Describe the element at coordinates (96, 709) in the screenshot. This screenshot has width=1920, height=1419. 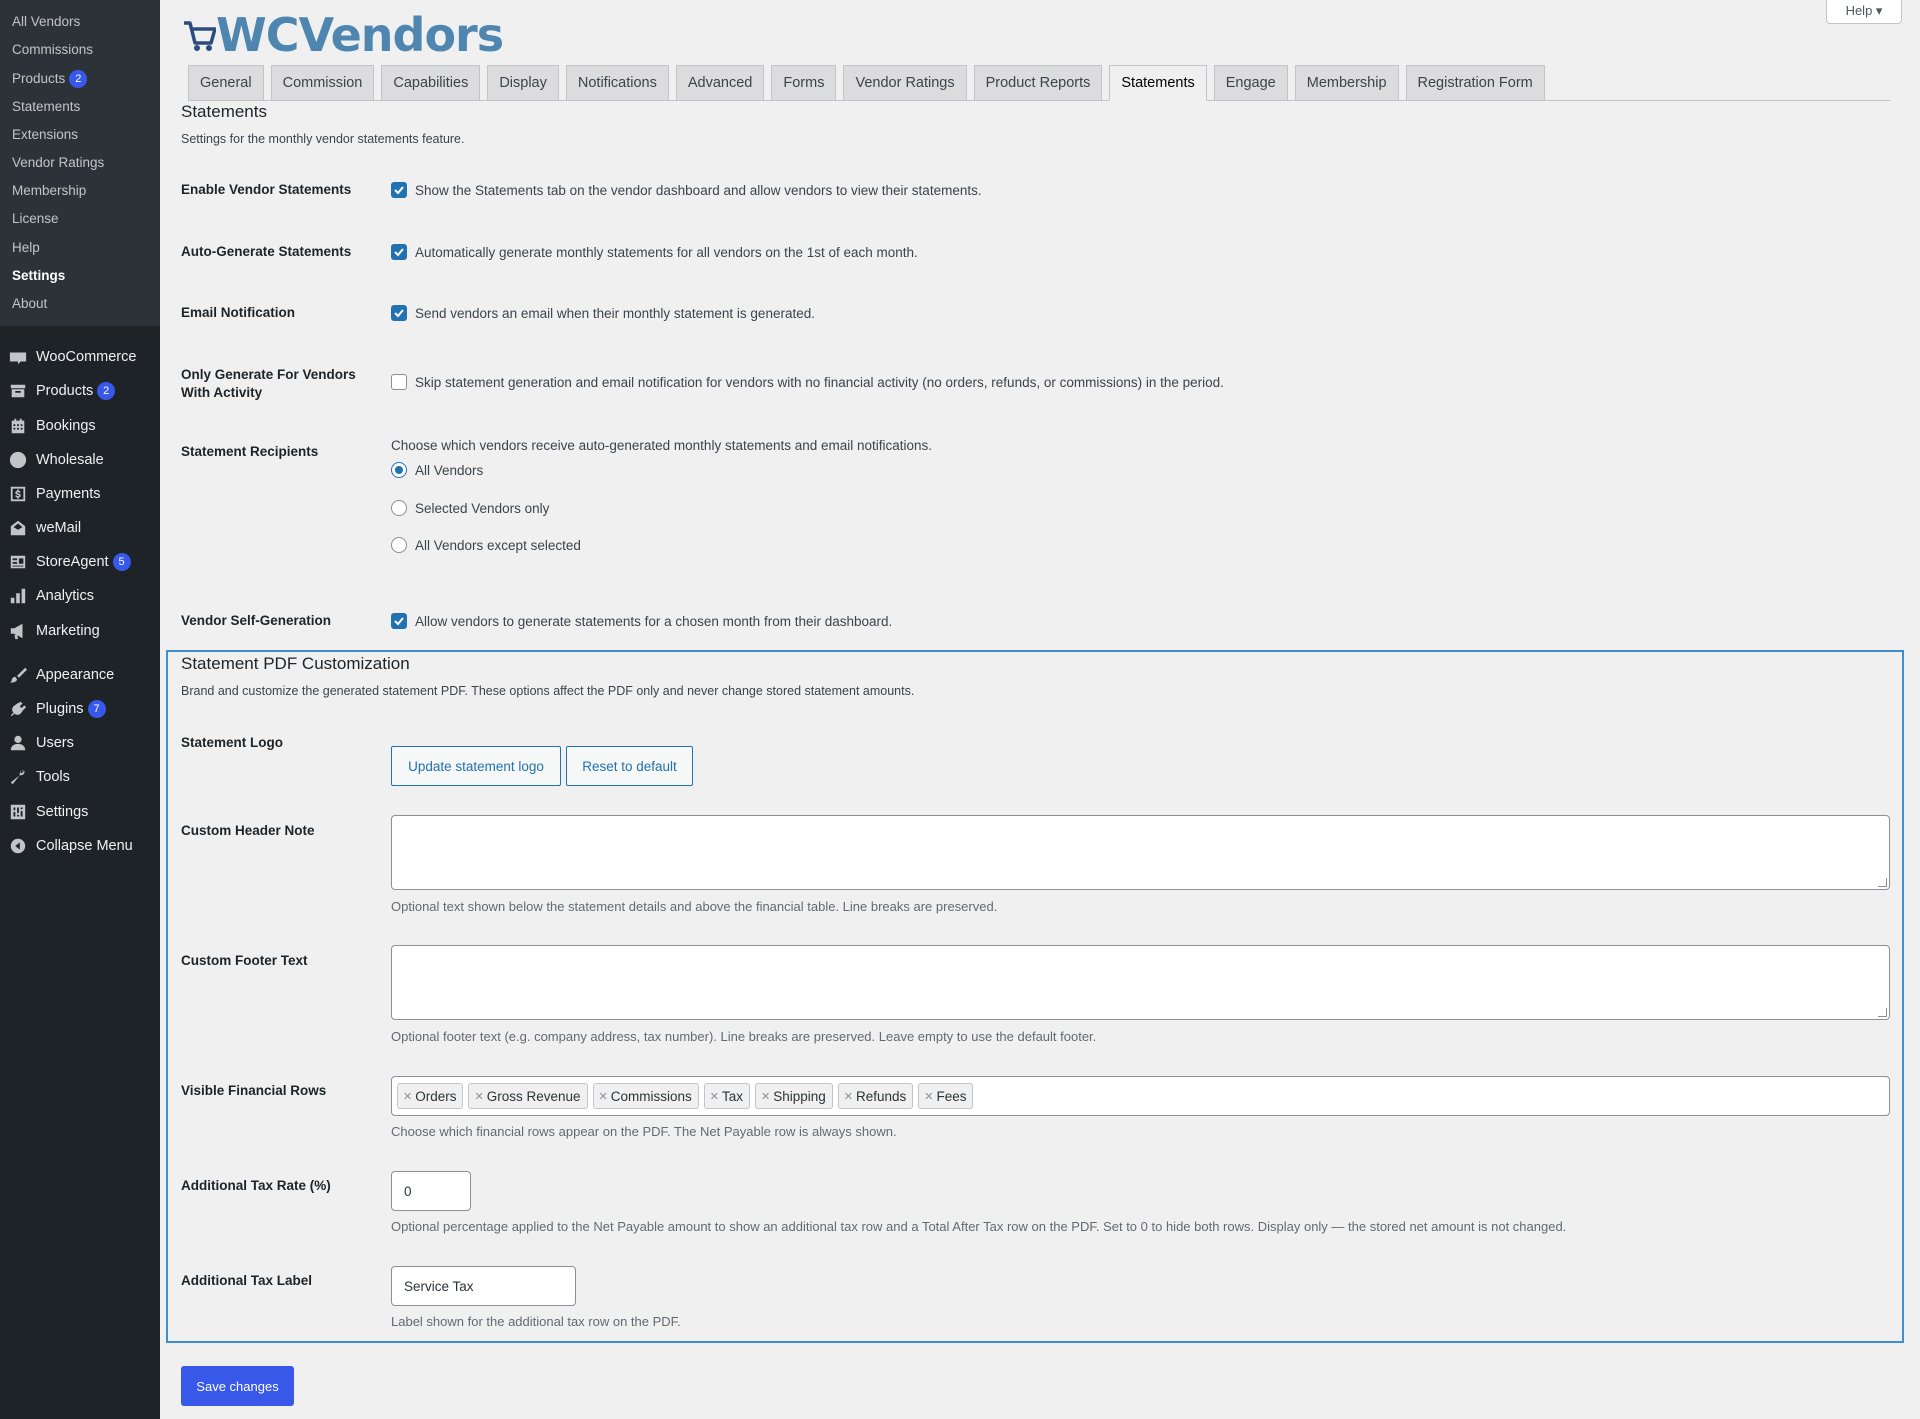
I see `count-badge: 7` at that location.